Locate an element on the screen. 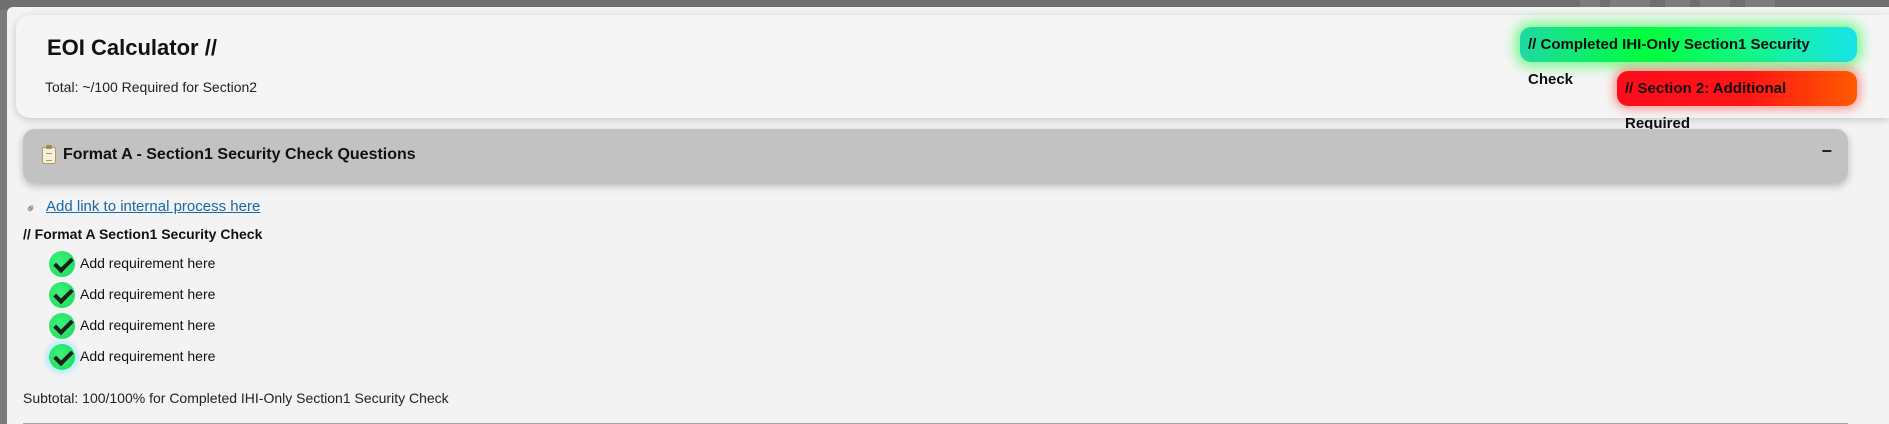 The width and height of the screenshot is (1889, 424). clipboard-icon is located at coordinates (49, 154).